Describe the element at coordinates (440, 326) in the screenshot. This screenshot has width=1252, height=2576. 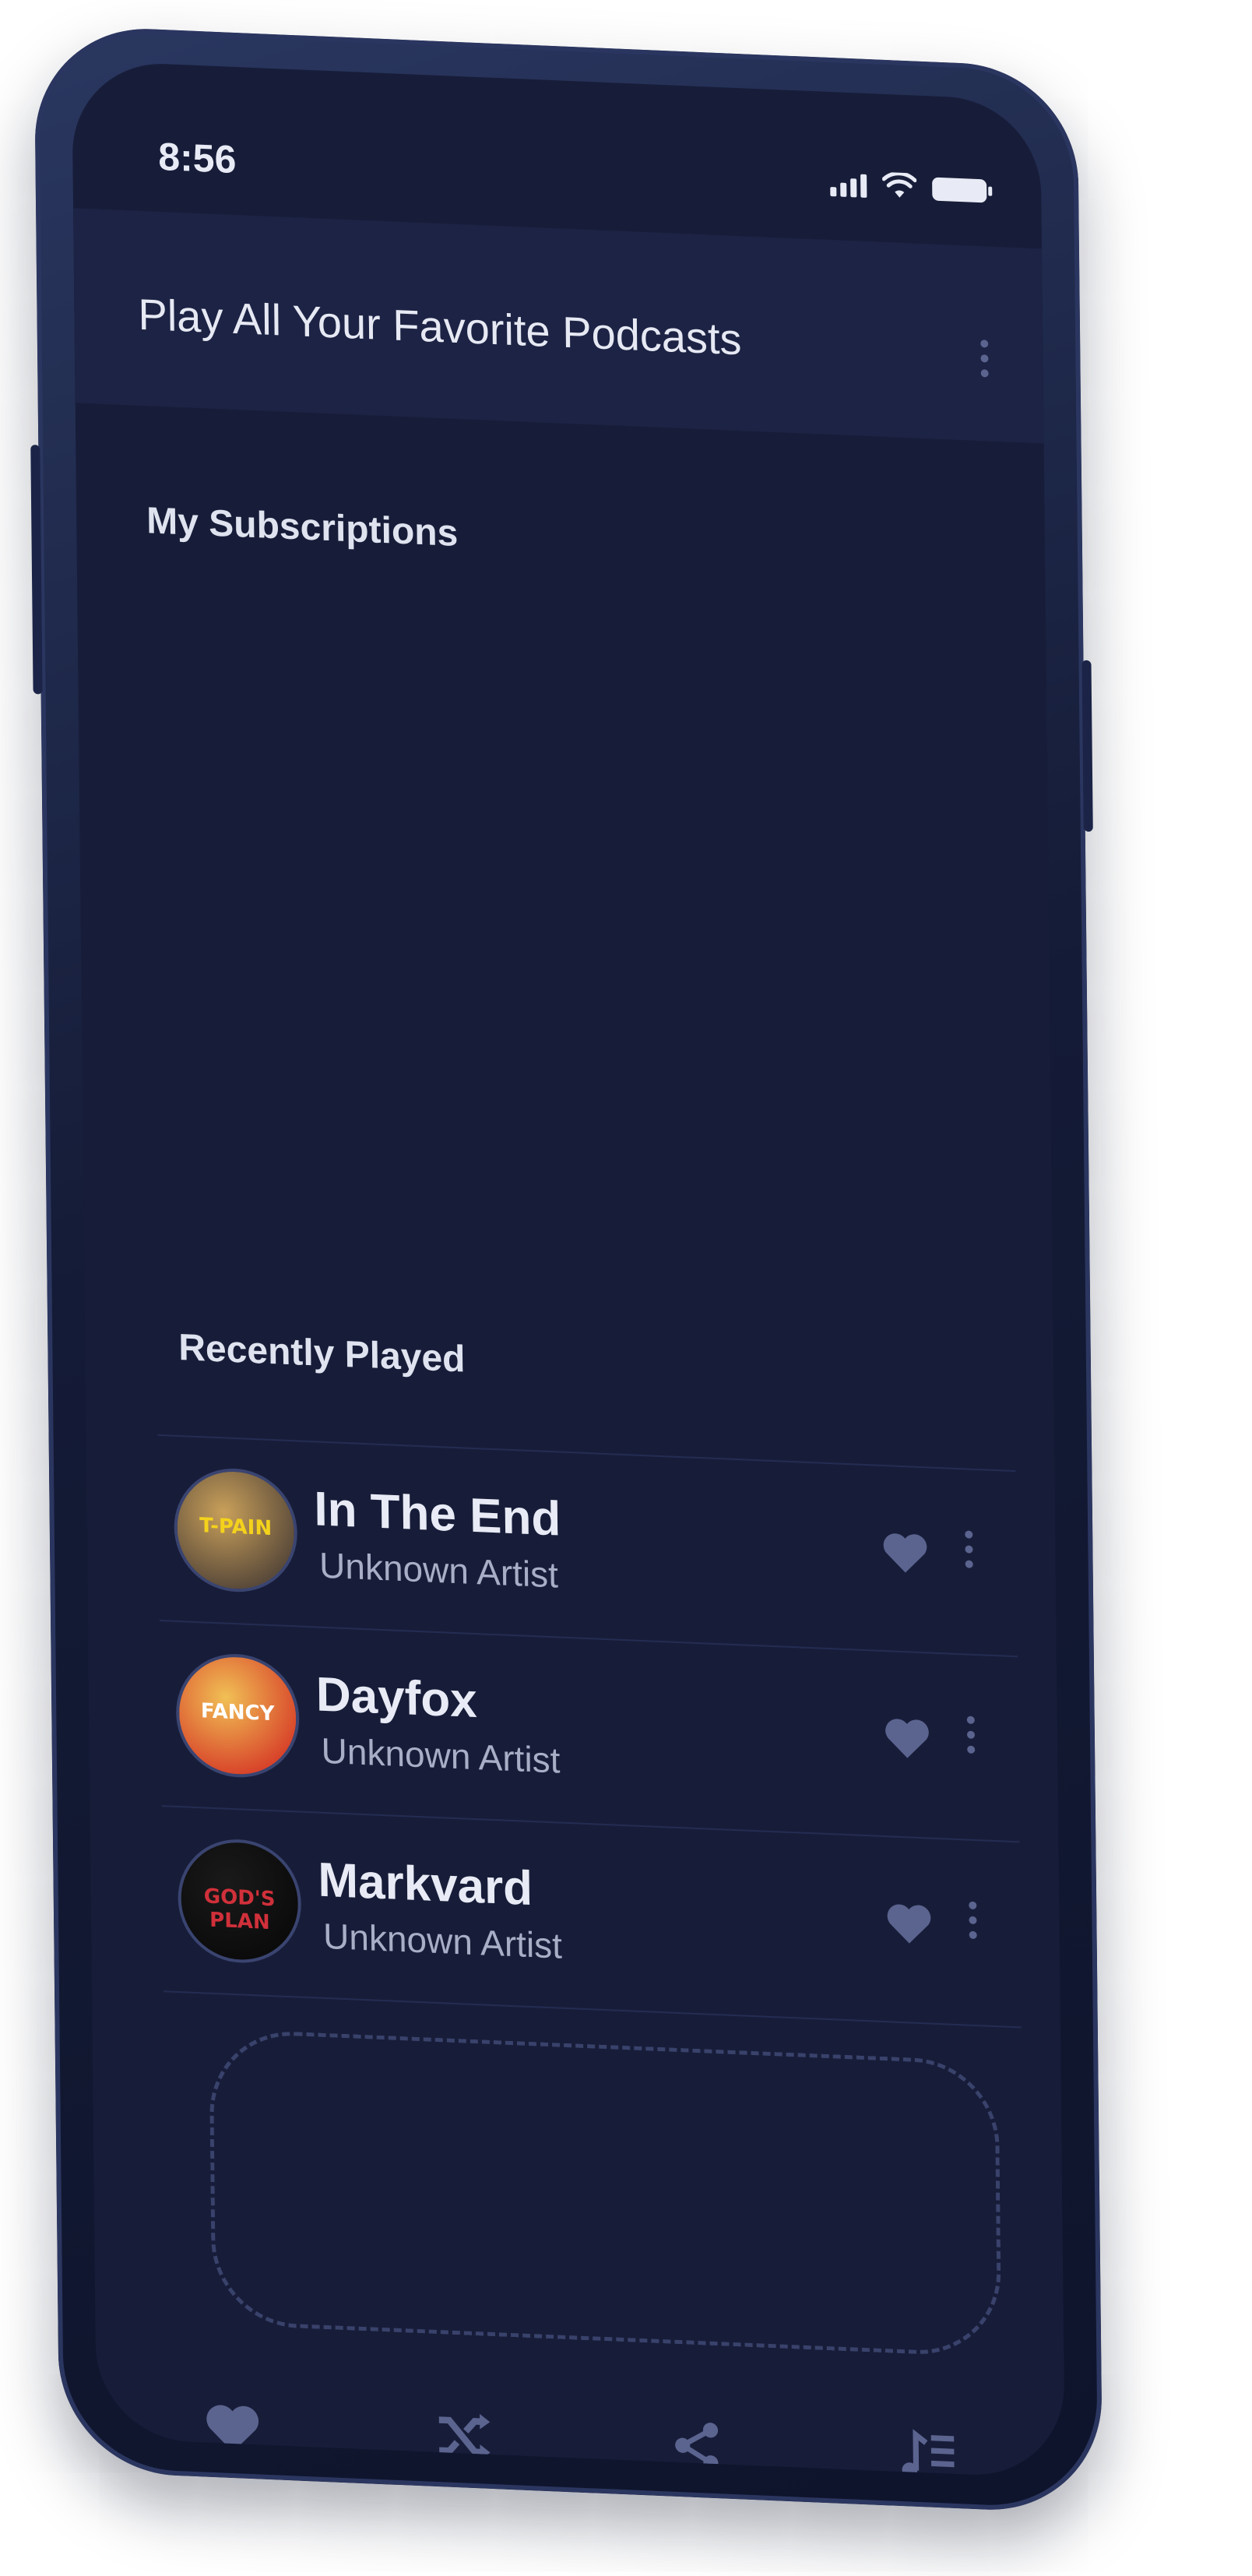
I see `app-title: Play All Your Favorite Podcasts` at that location.